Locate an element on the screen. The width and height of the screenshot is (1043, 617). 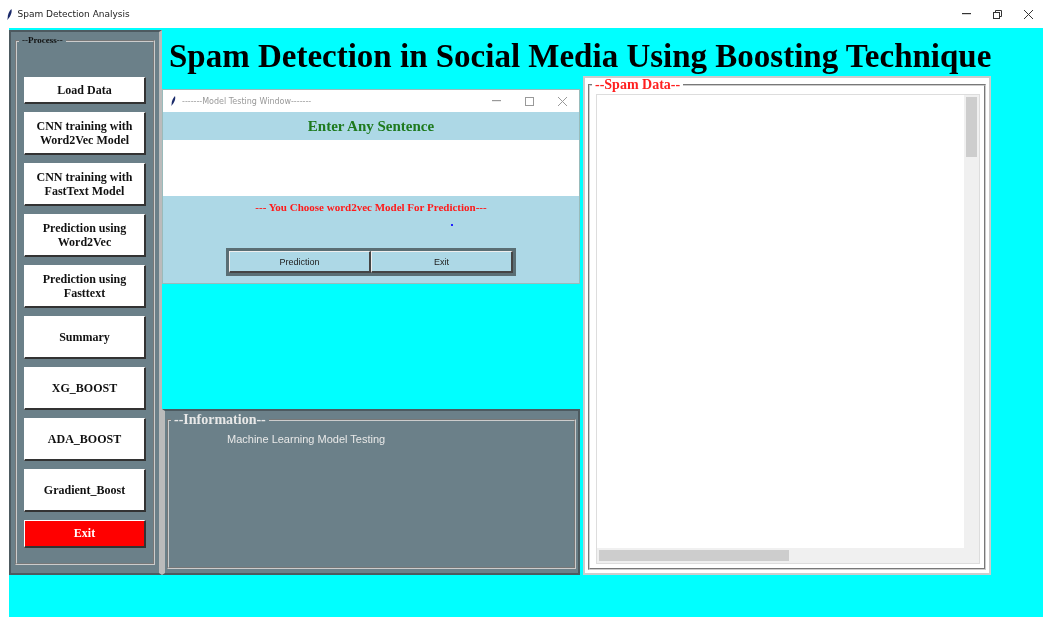
sidebar-button: Summary is located at coordinates (85, 337).